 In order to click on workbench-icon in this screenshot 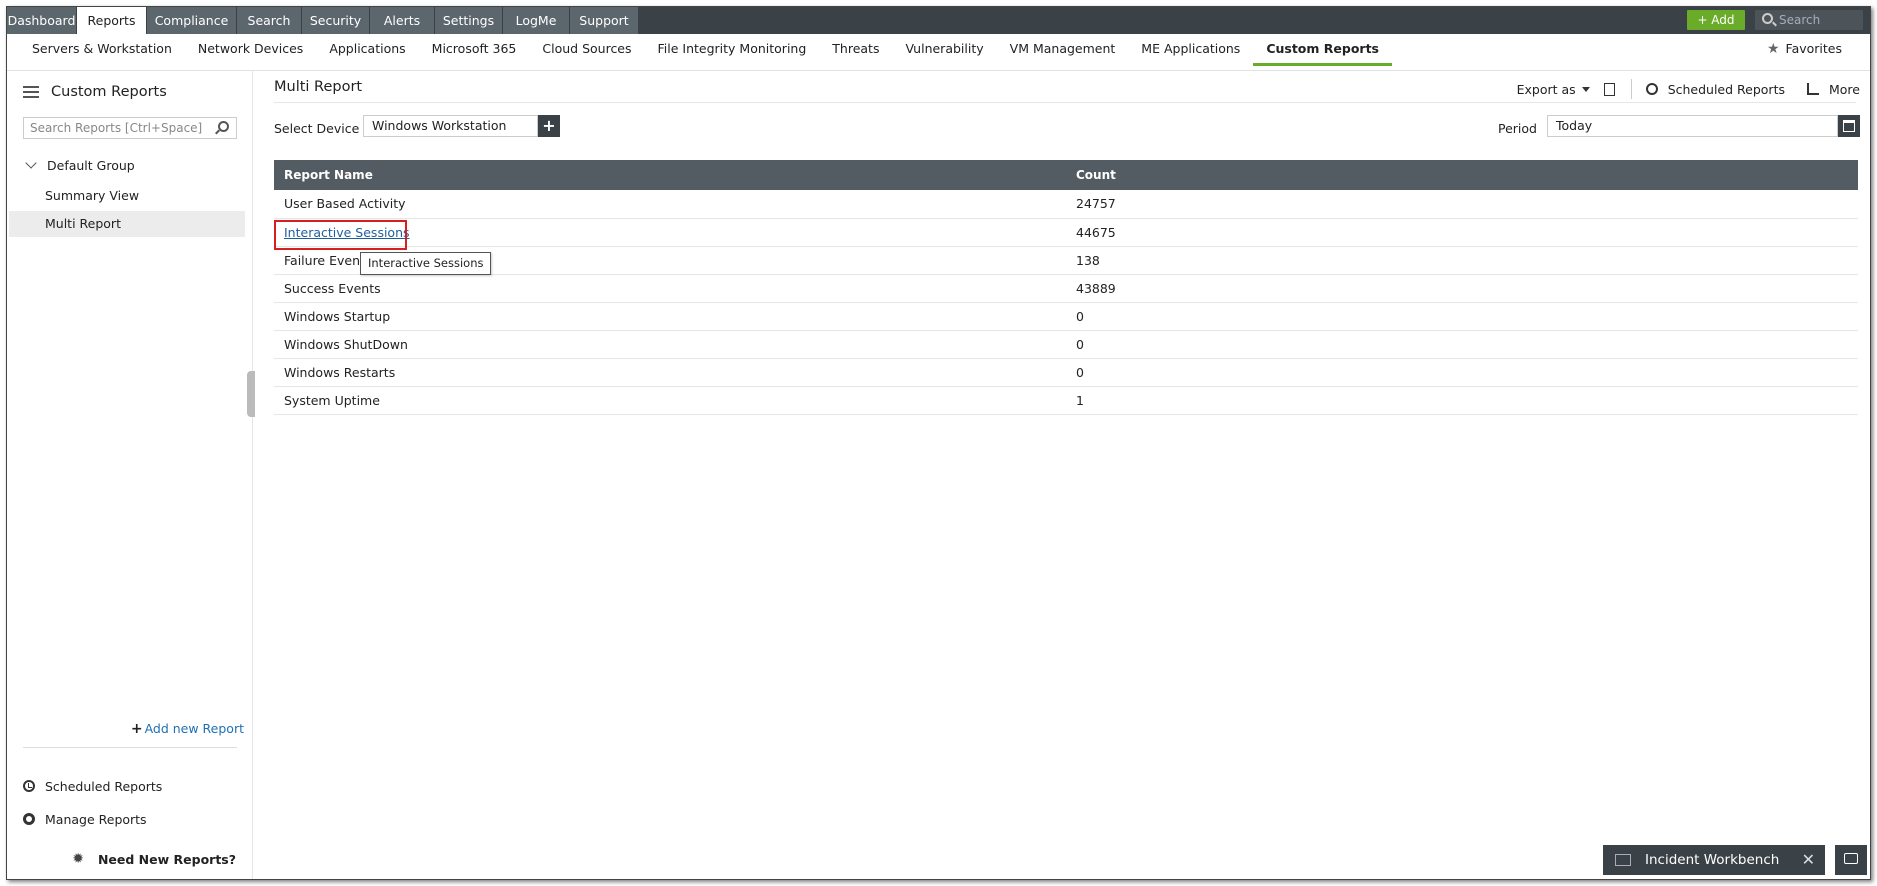, I will do `click(1623, 860)`.